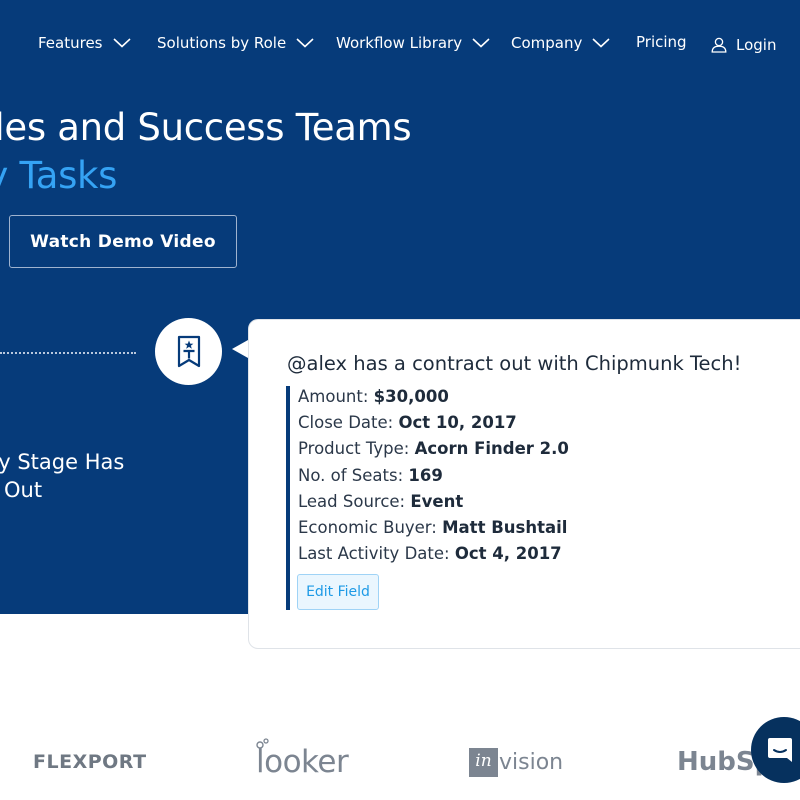 The width and height of the screenshot is (800, 800). Describe the element at coordinates (719, 45) in the screenshot. I see `user-icon` at that location.